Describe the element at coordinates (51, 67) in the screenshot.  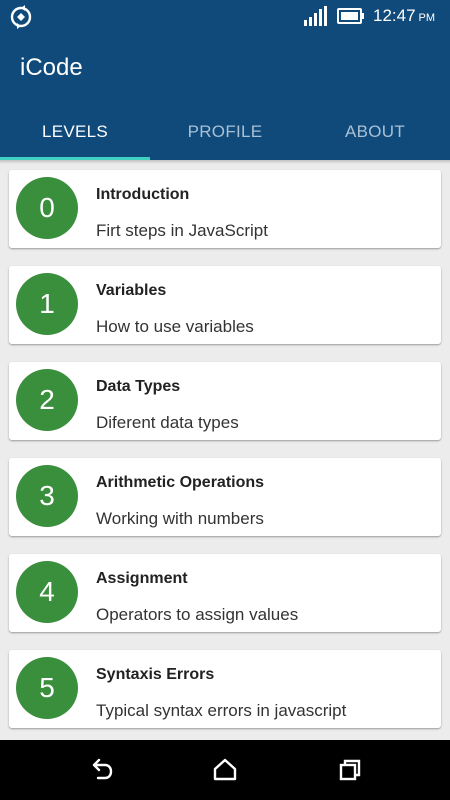
I see `app-title: iCode` at that location.